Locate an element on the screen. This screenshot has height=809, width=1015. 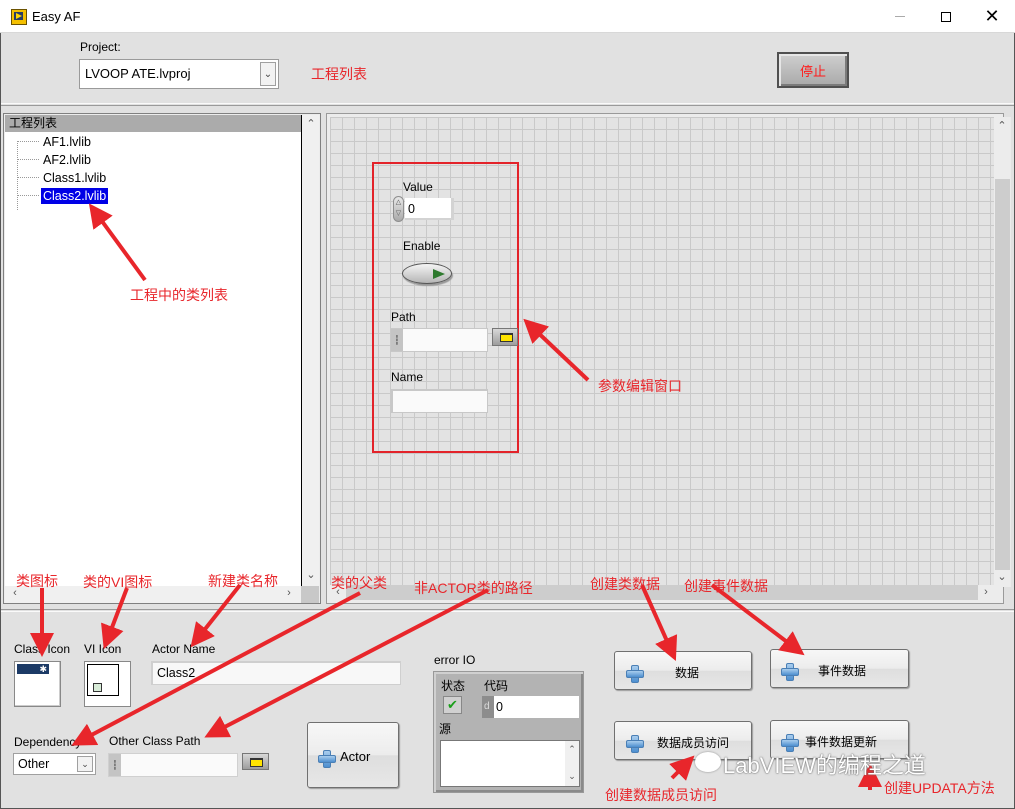
code-input: d 0 is located at coordinates (530, 707).